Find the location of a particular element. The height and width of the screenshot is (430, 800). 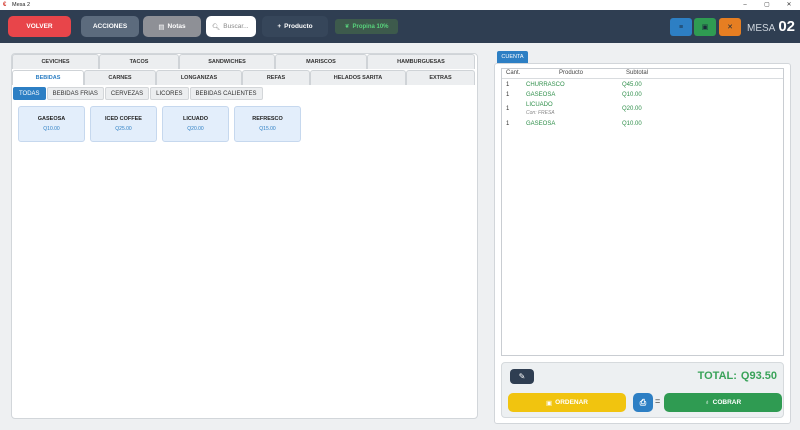

row-product: LICUADO is located at coordinates (539, 105).